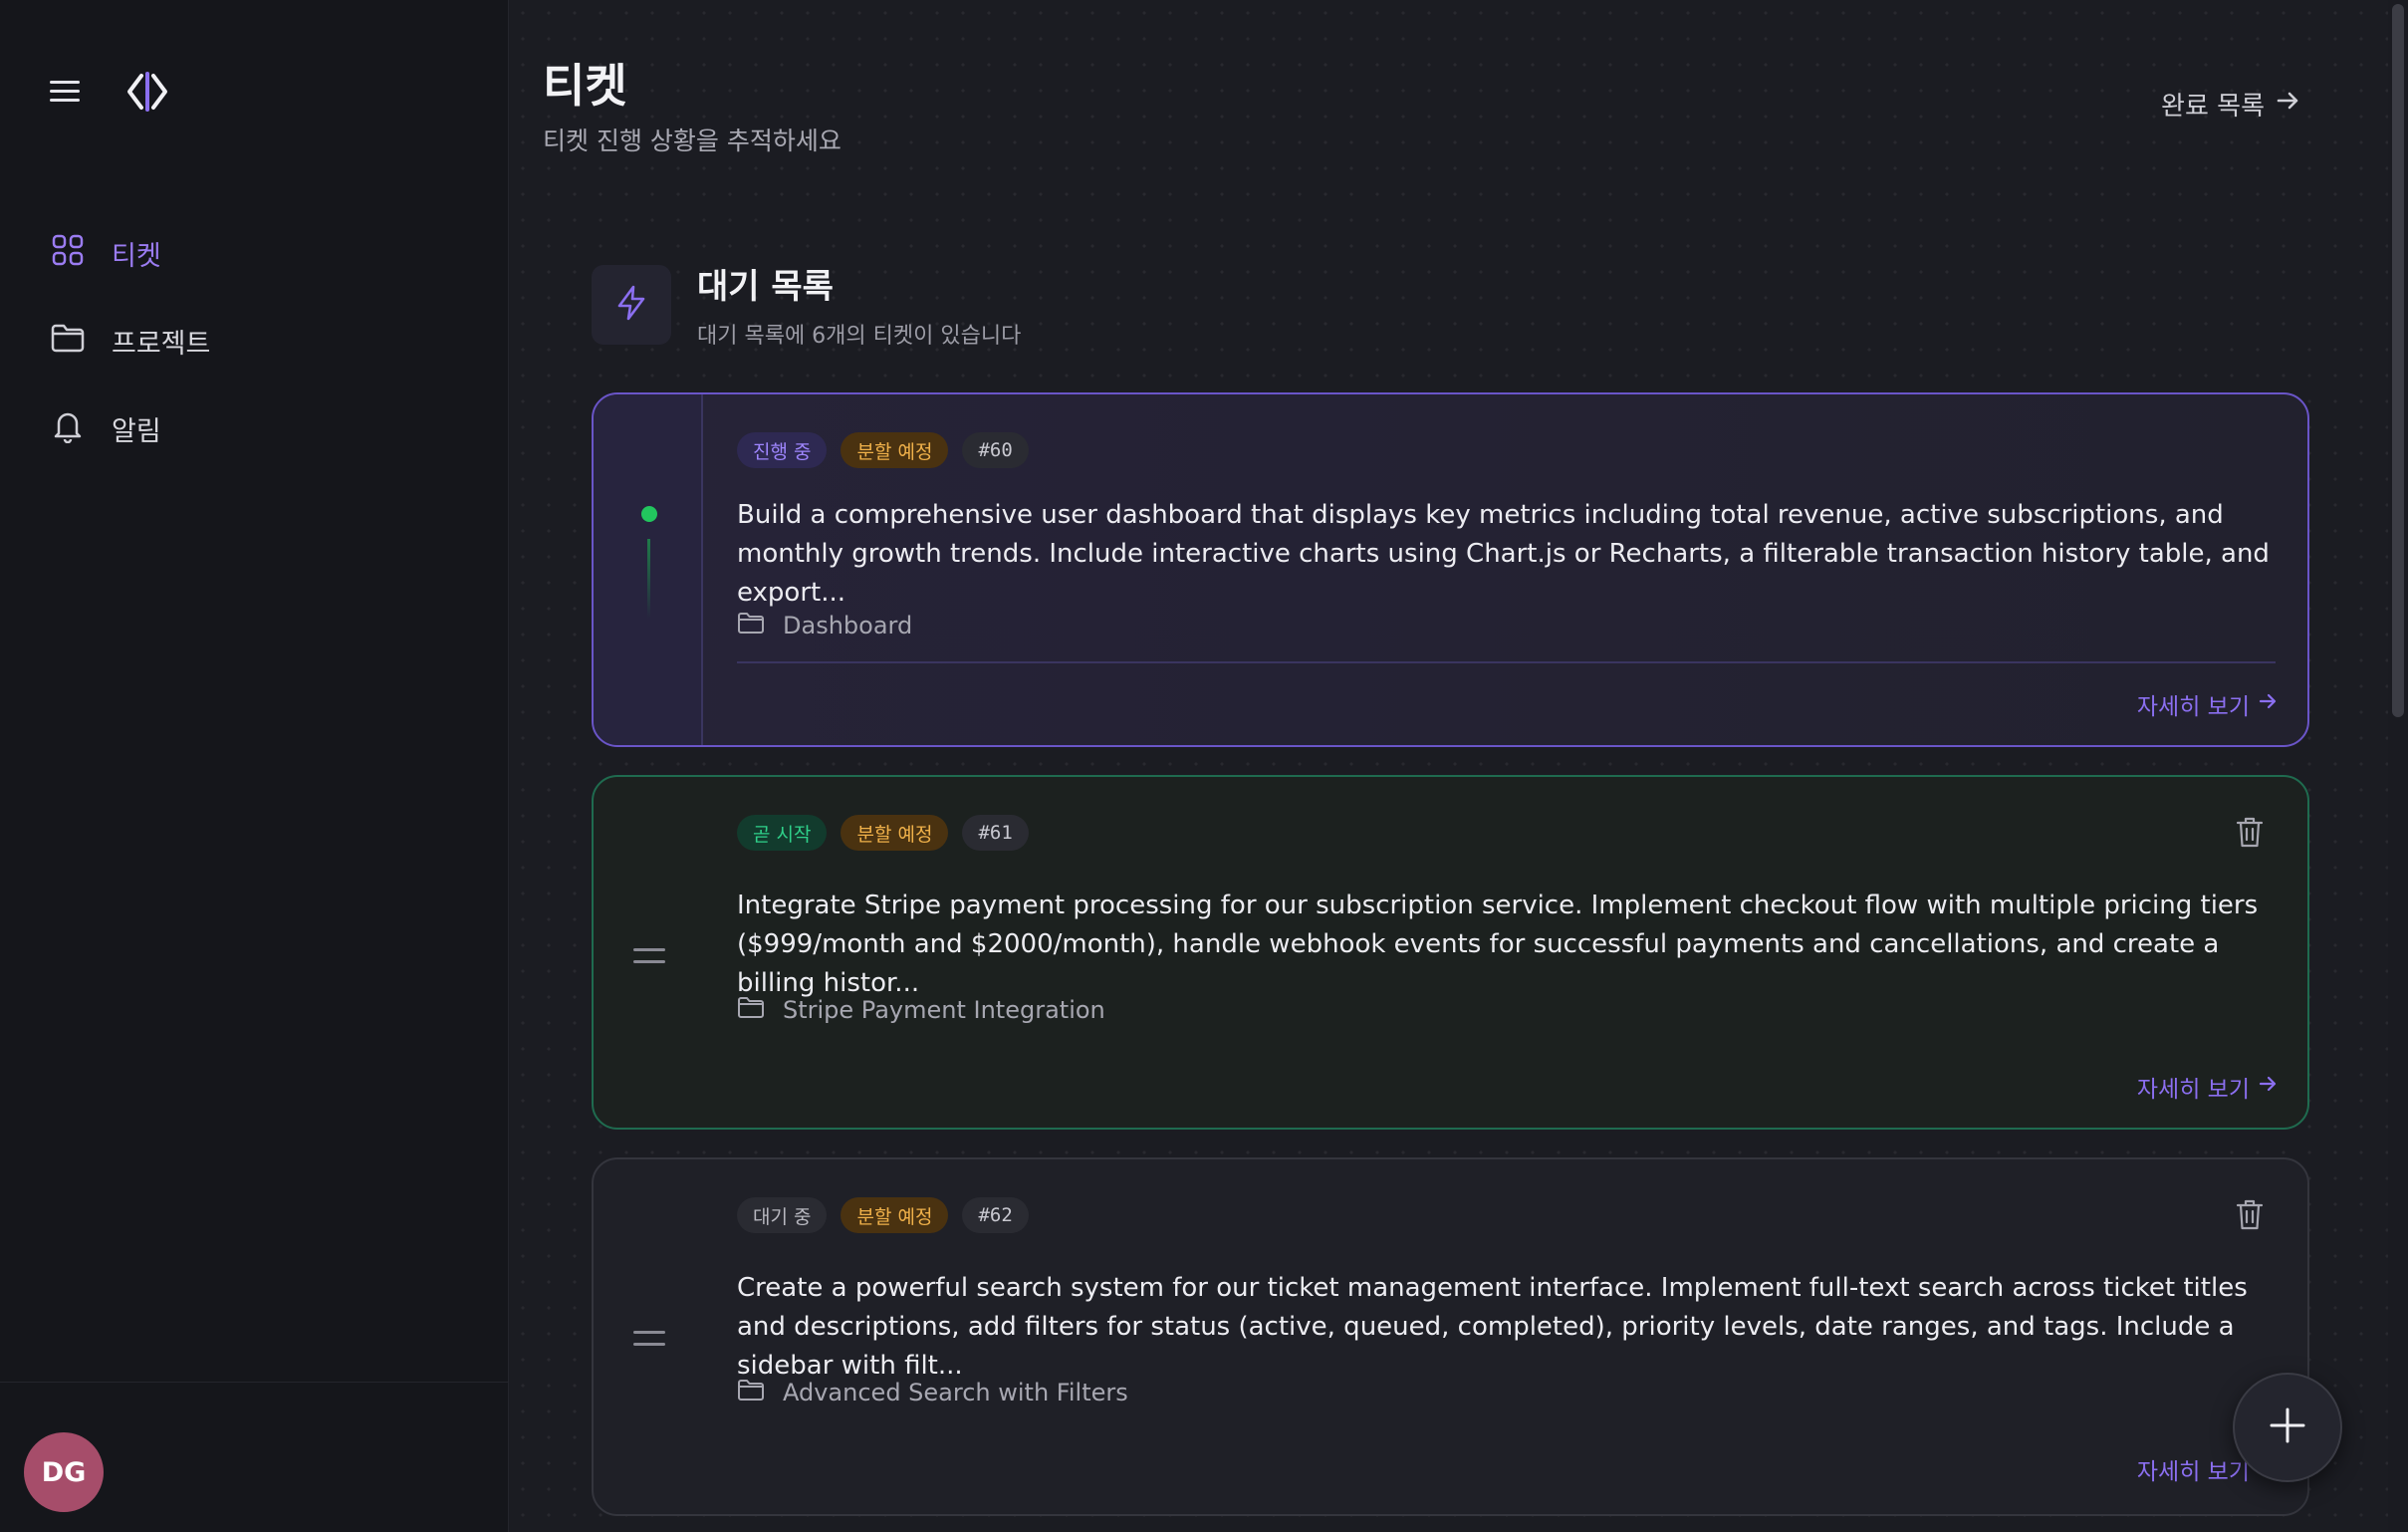 Image resolution: width=2408 pixels, height=1532 pixels. I want to click on status-badge: 곧 시작, so click(782, 833).